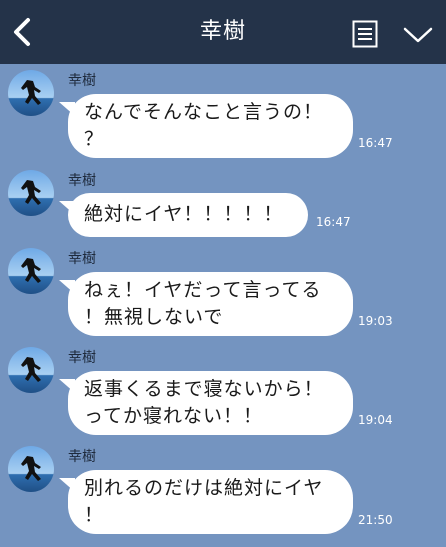 This screenshot has width=446, height=547. I want to click on message-text: 別れるのだけは絶対にイヤ ！, so click(204, 501).